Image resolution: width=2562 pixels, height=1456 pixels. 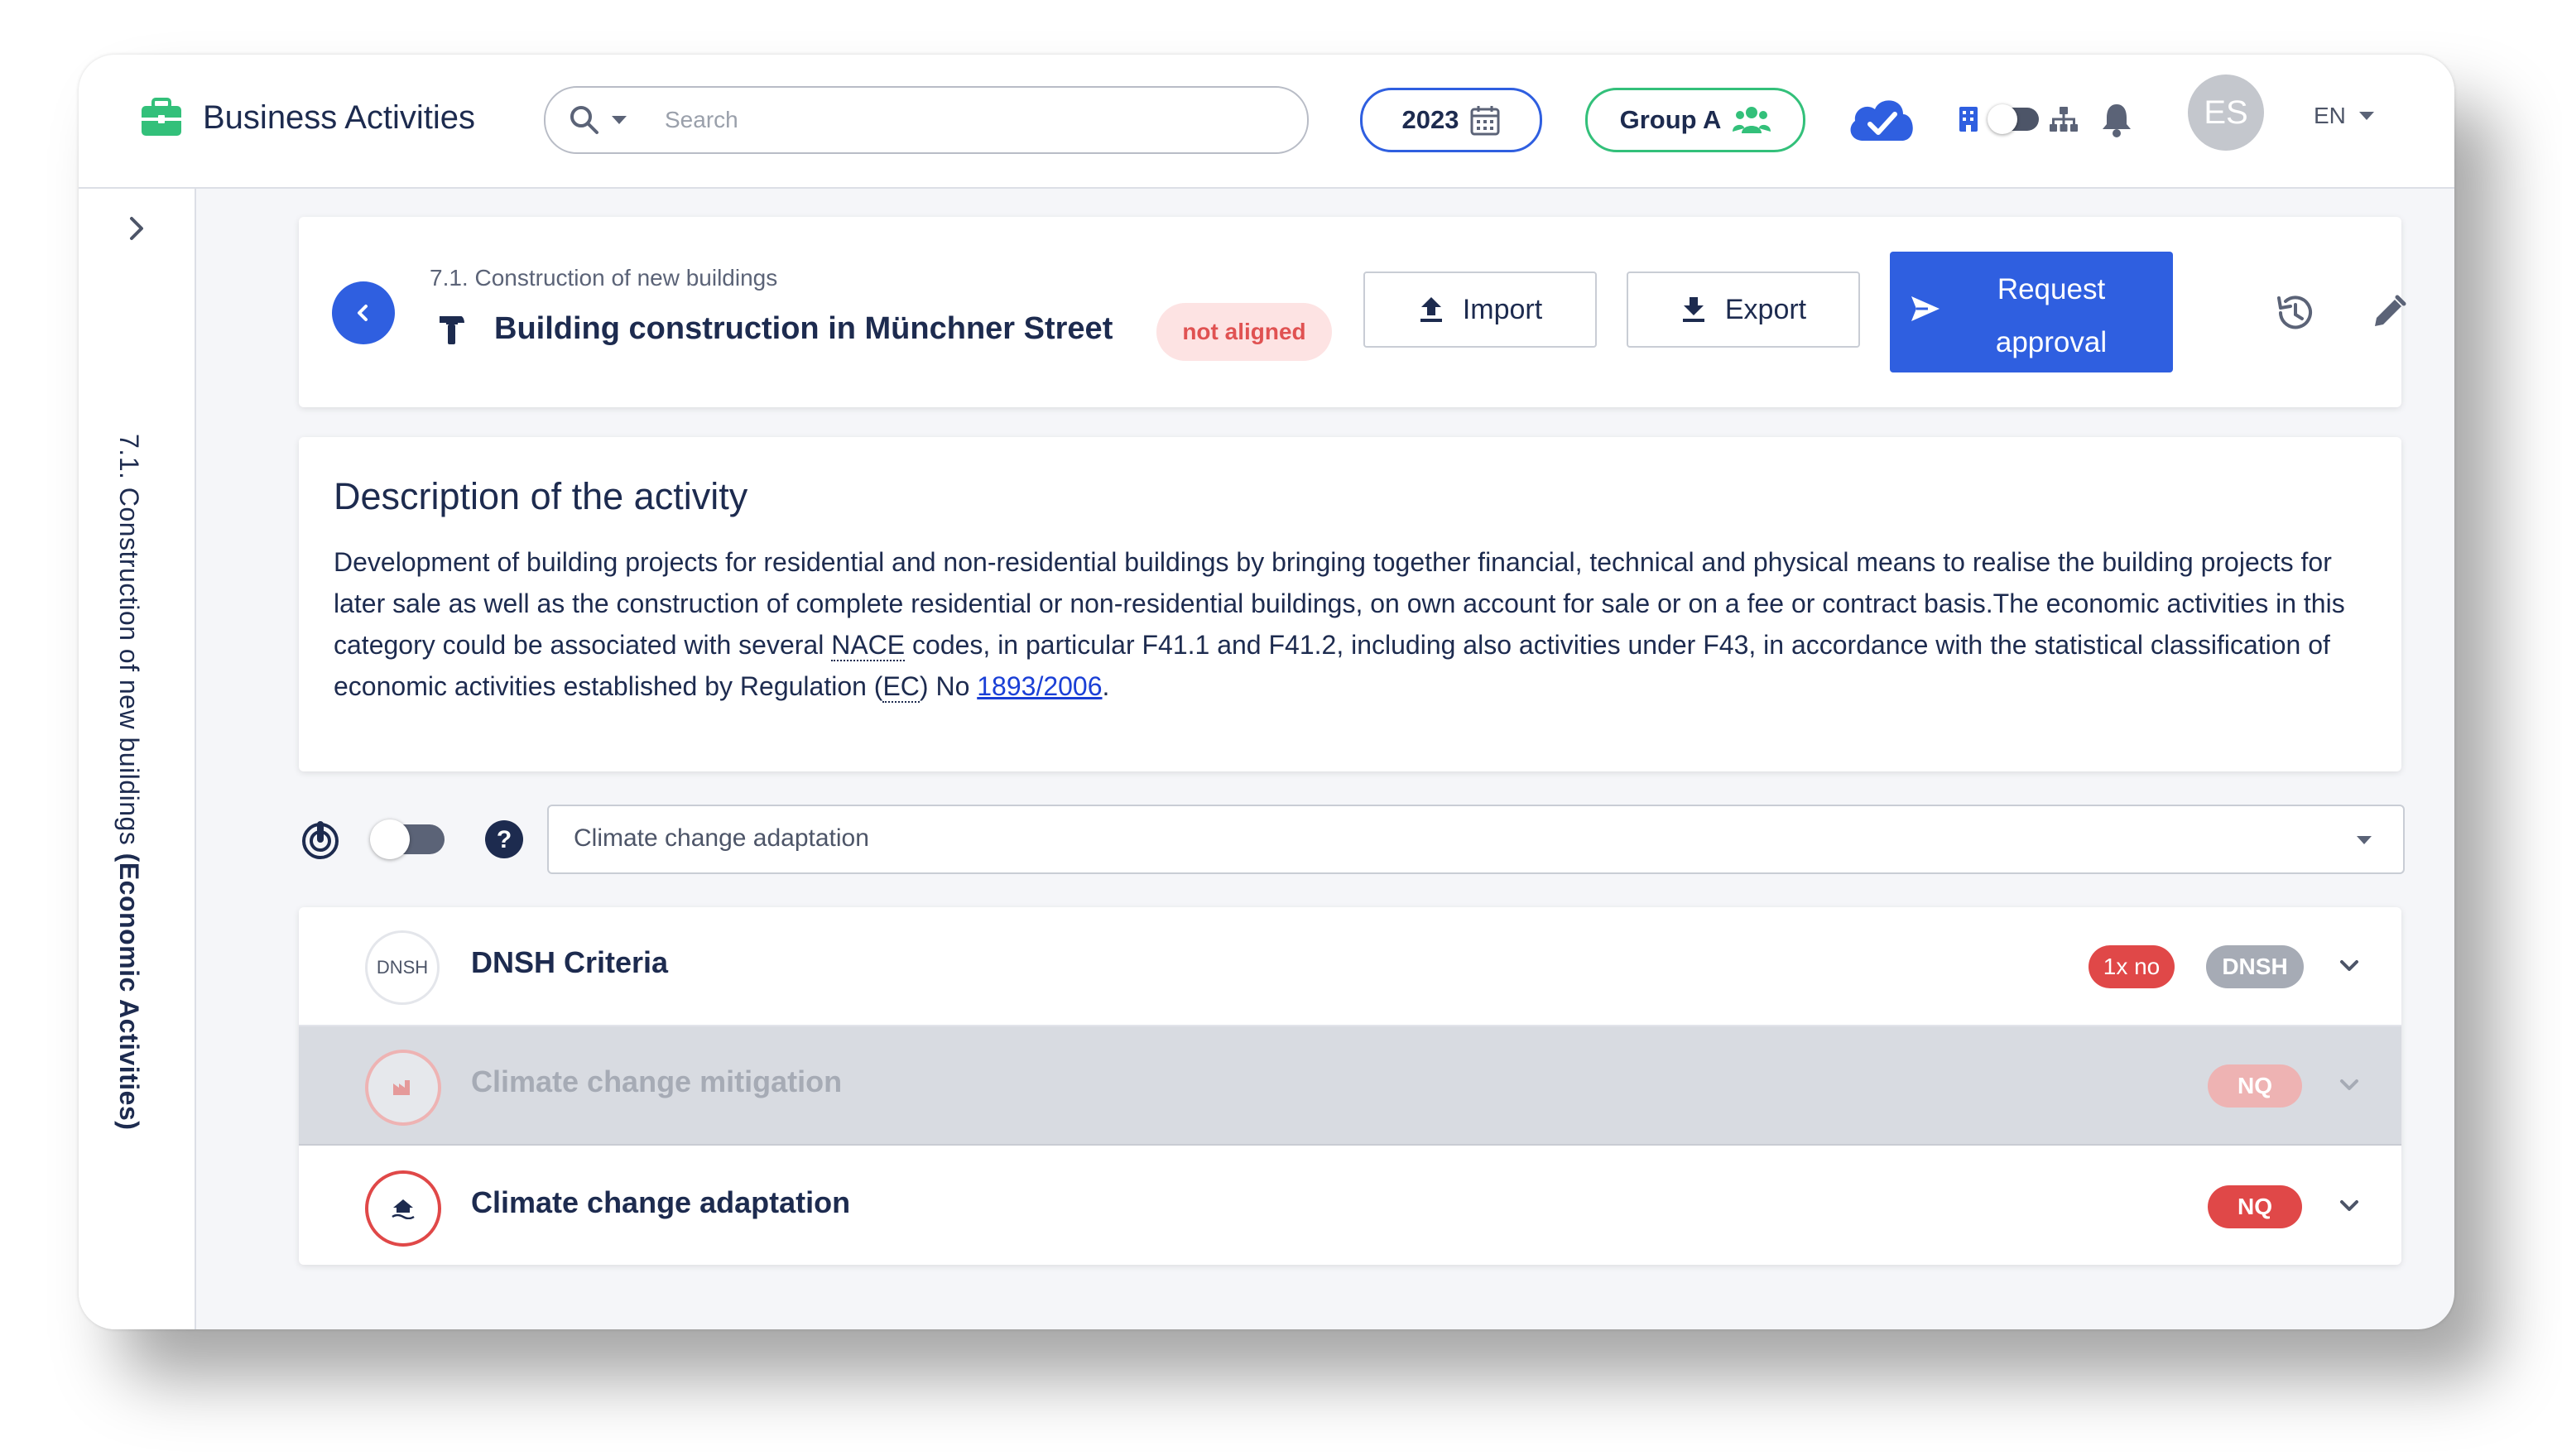 What do you see at coordinates (1244, 332) in the screenshot?
I see `status-badge: not aligned` at bounding box center [1244, 332].